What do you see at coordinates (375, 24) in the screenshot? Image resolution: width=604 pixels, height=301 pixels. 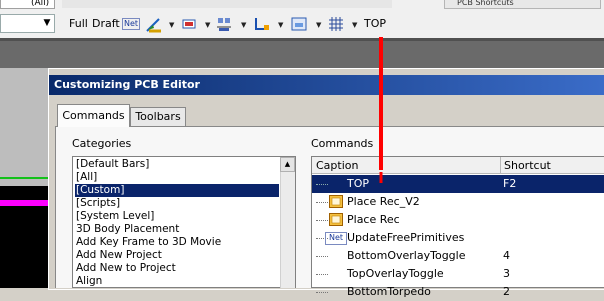 I see `top-toolbar-button: TOP` at bounding box center [375, 24].